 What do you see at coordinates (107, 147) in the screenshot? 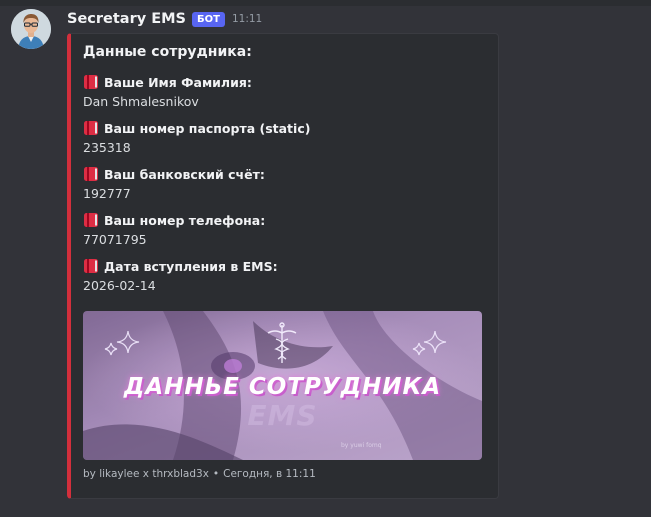
I see `field-value-passport: 235318` at bounding box center [107, 147].